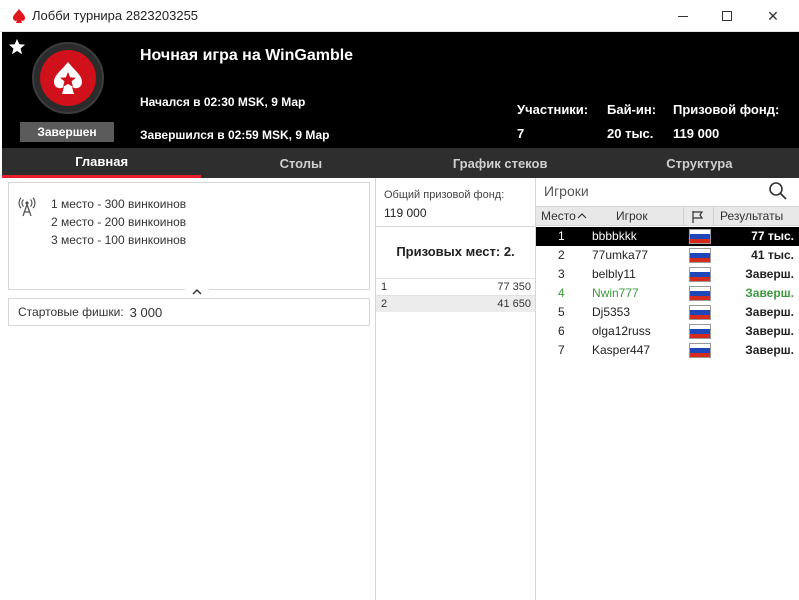 The image size is (799, 600). I want to click on prize-line-2: 2 место - 200 винкоинов, so click(119, 222).